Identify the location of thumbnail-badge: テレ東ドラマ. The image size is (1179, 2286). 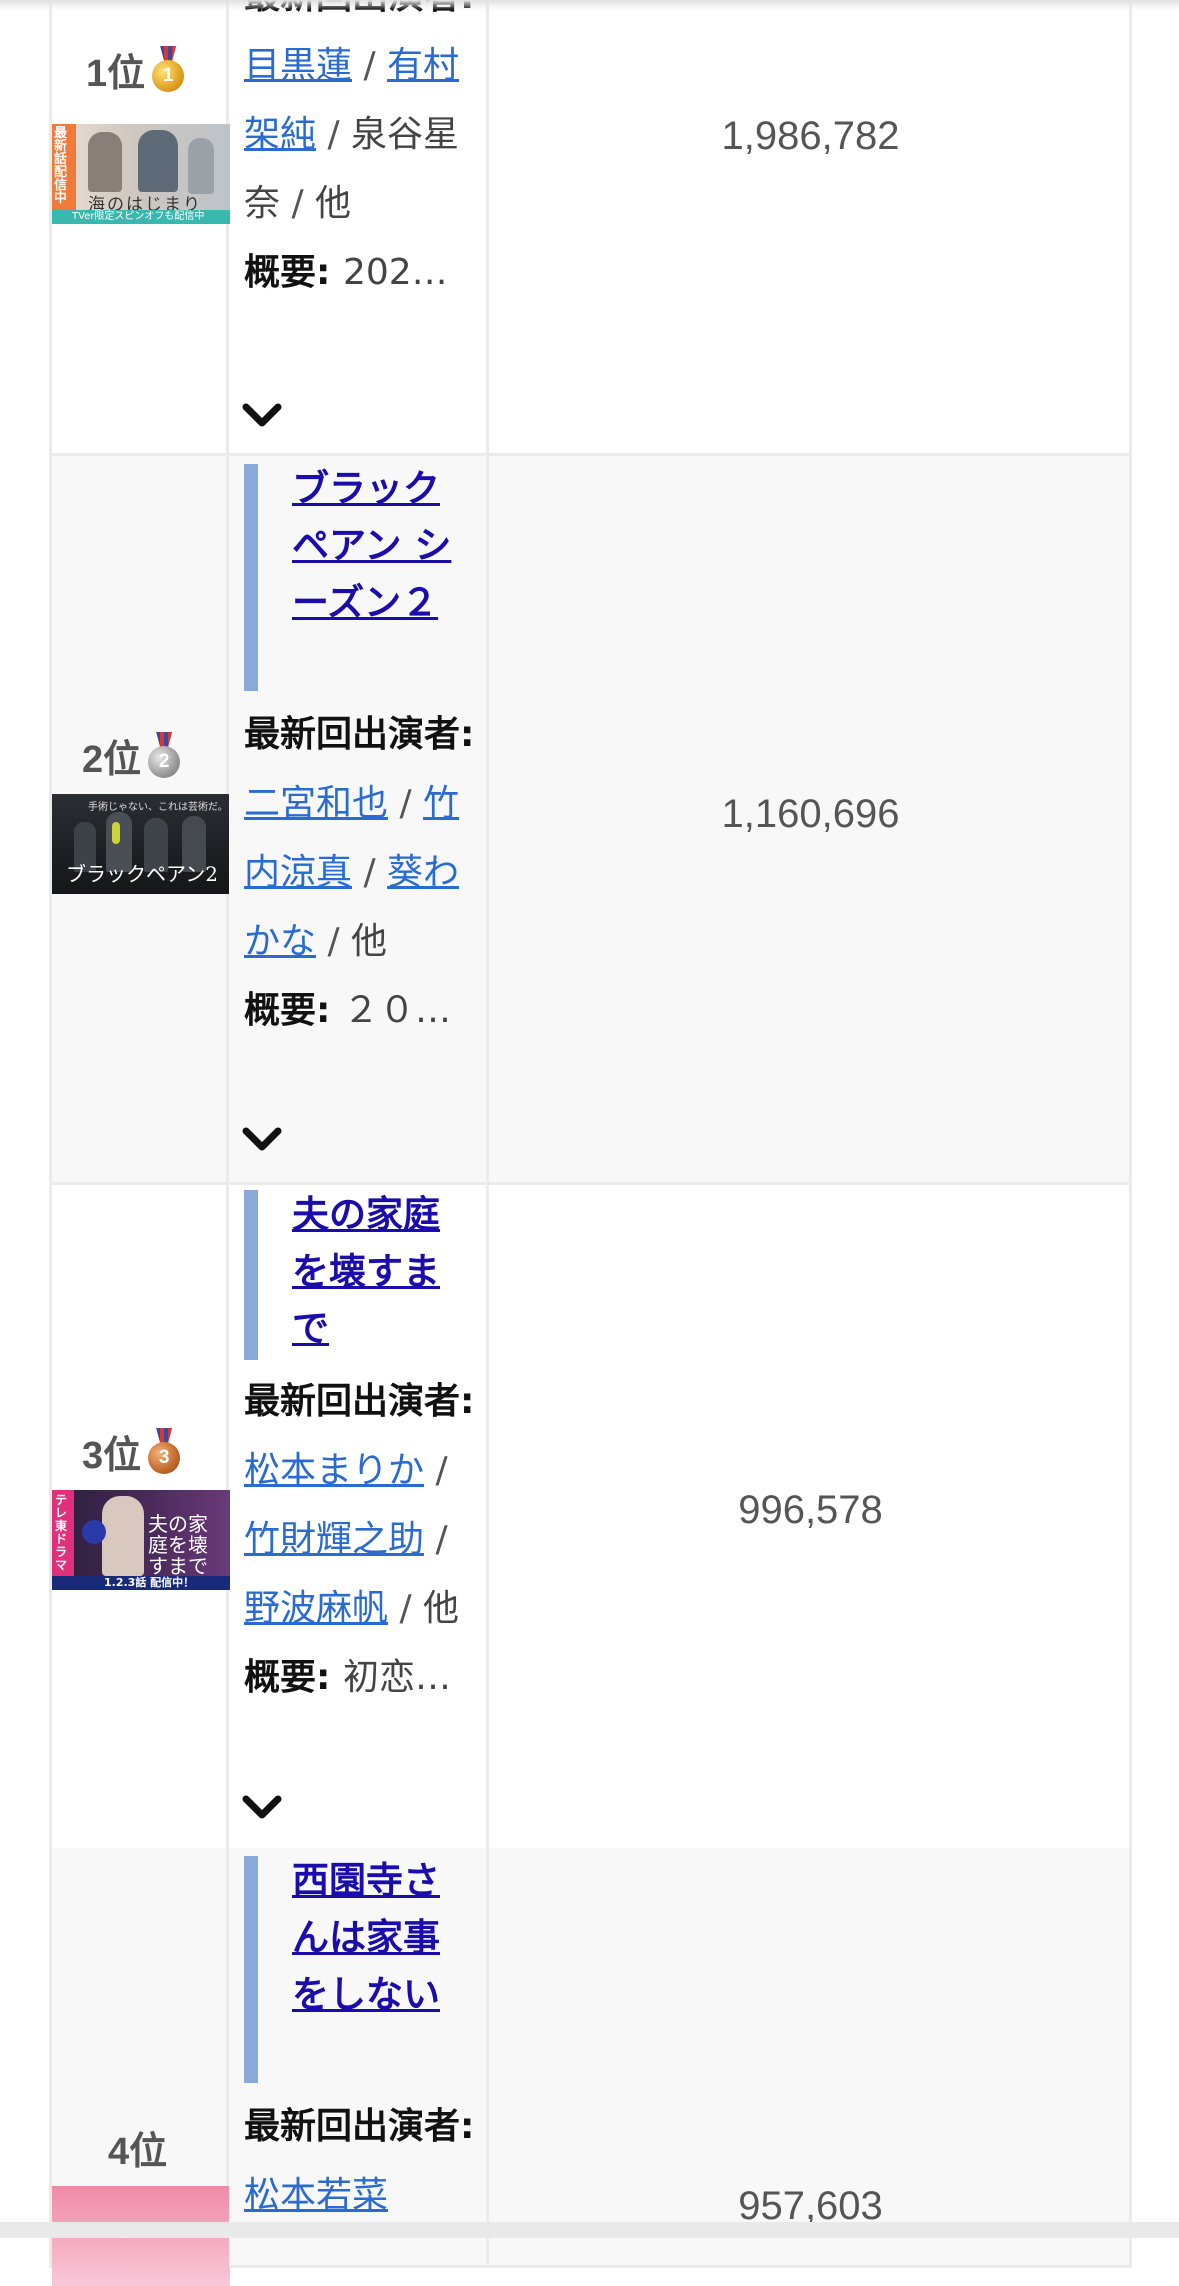
(61, 1532).